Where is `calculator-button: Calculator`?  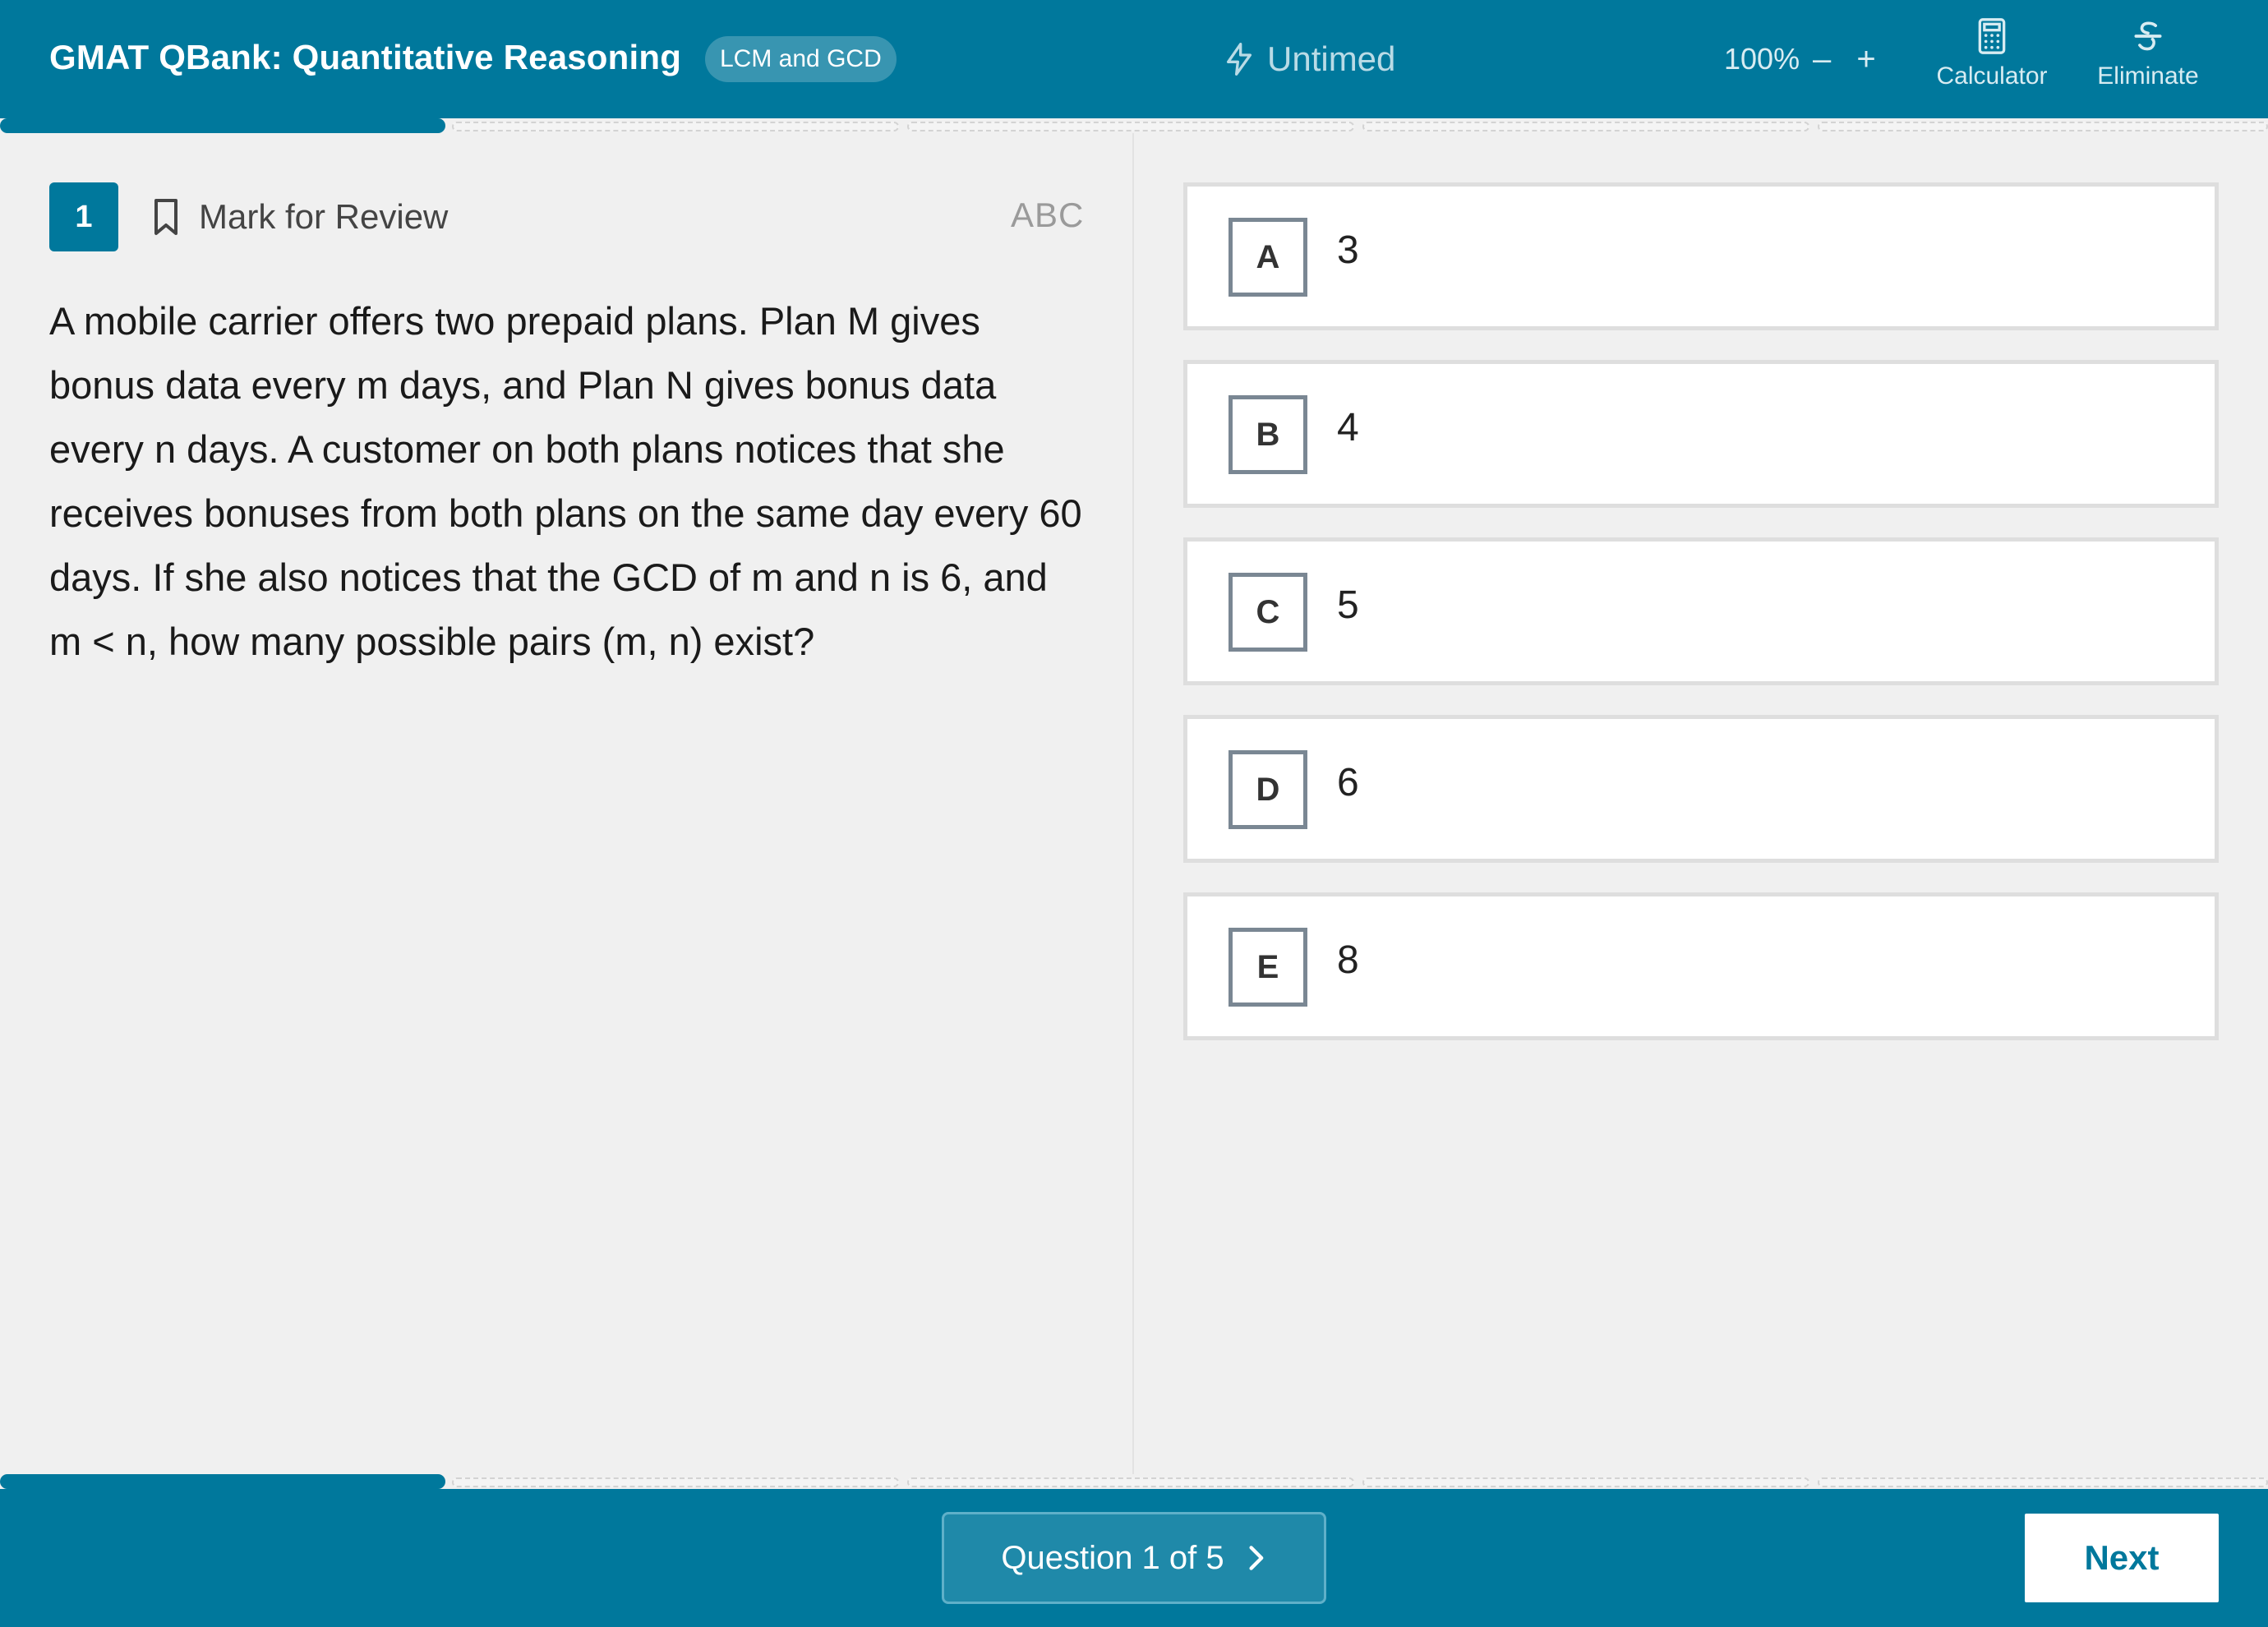
calculator-button: Calculator is located at coordinates (1992, 61).